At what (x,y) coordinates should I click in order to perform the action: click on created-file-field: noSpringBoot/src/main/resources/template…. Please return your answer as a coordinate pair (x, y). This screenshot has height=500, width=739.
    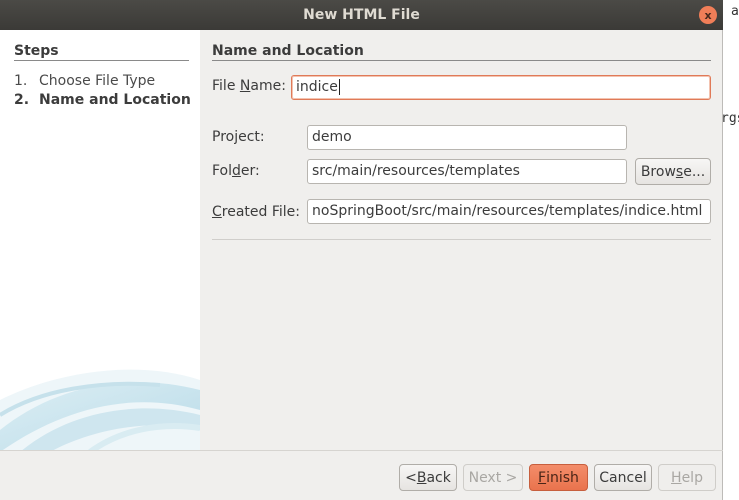
    Looking at the image, I should click on (509, 211).